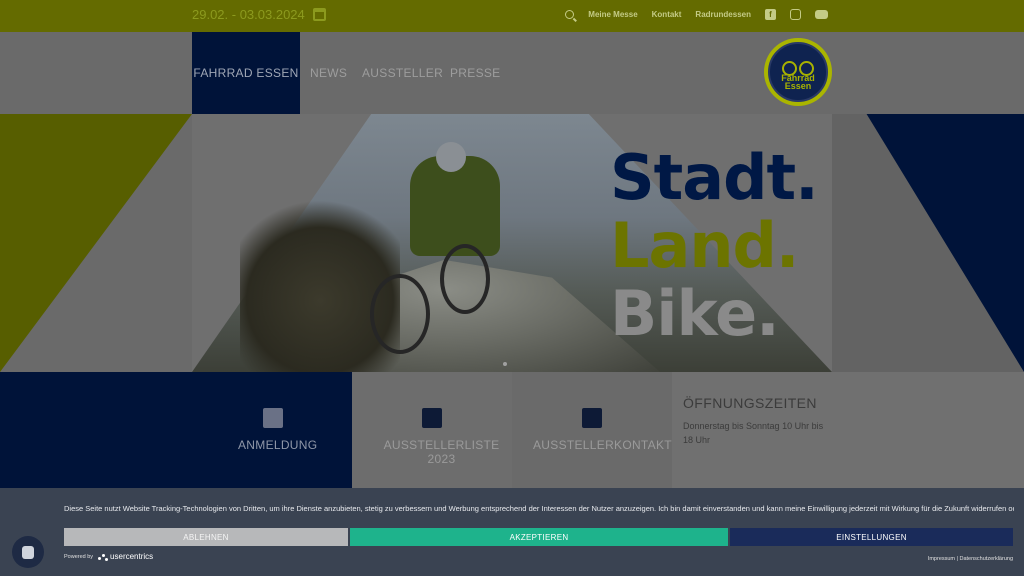 The image size is (1024, 576). I want to click on slider-dot, so click(505, 364).